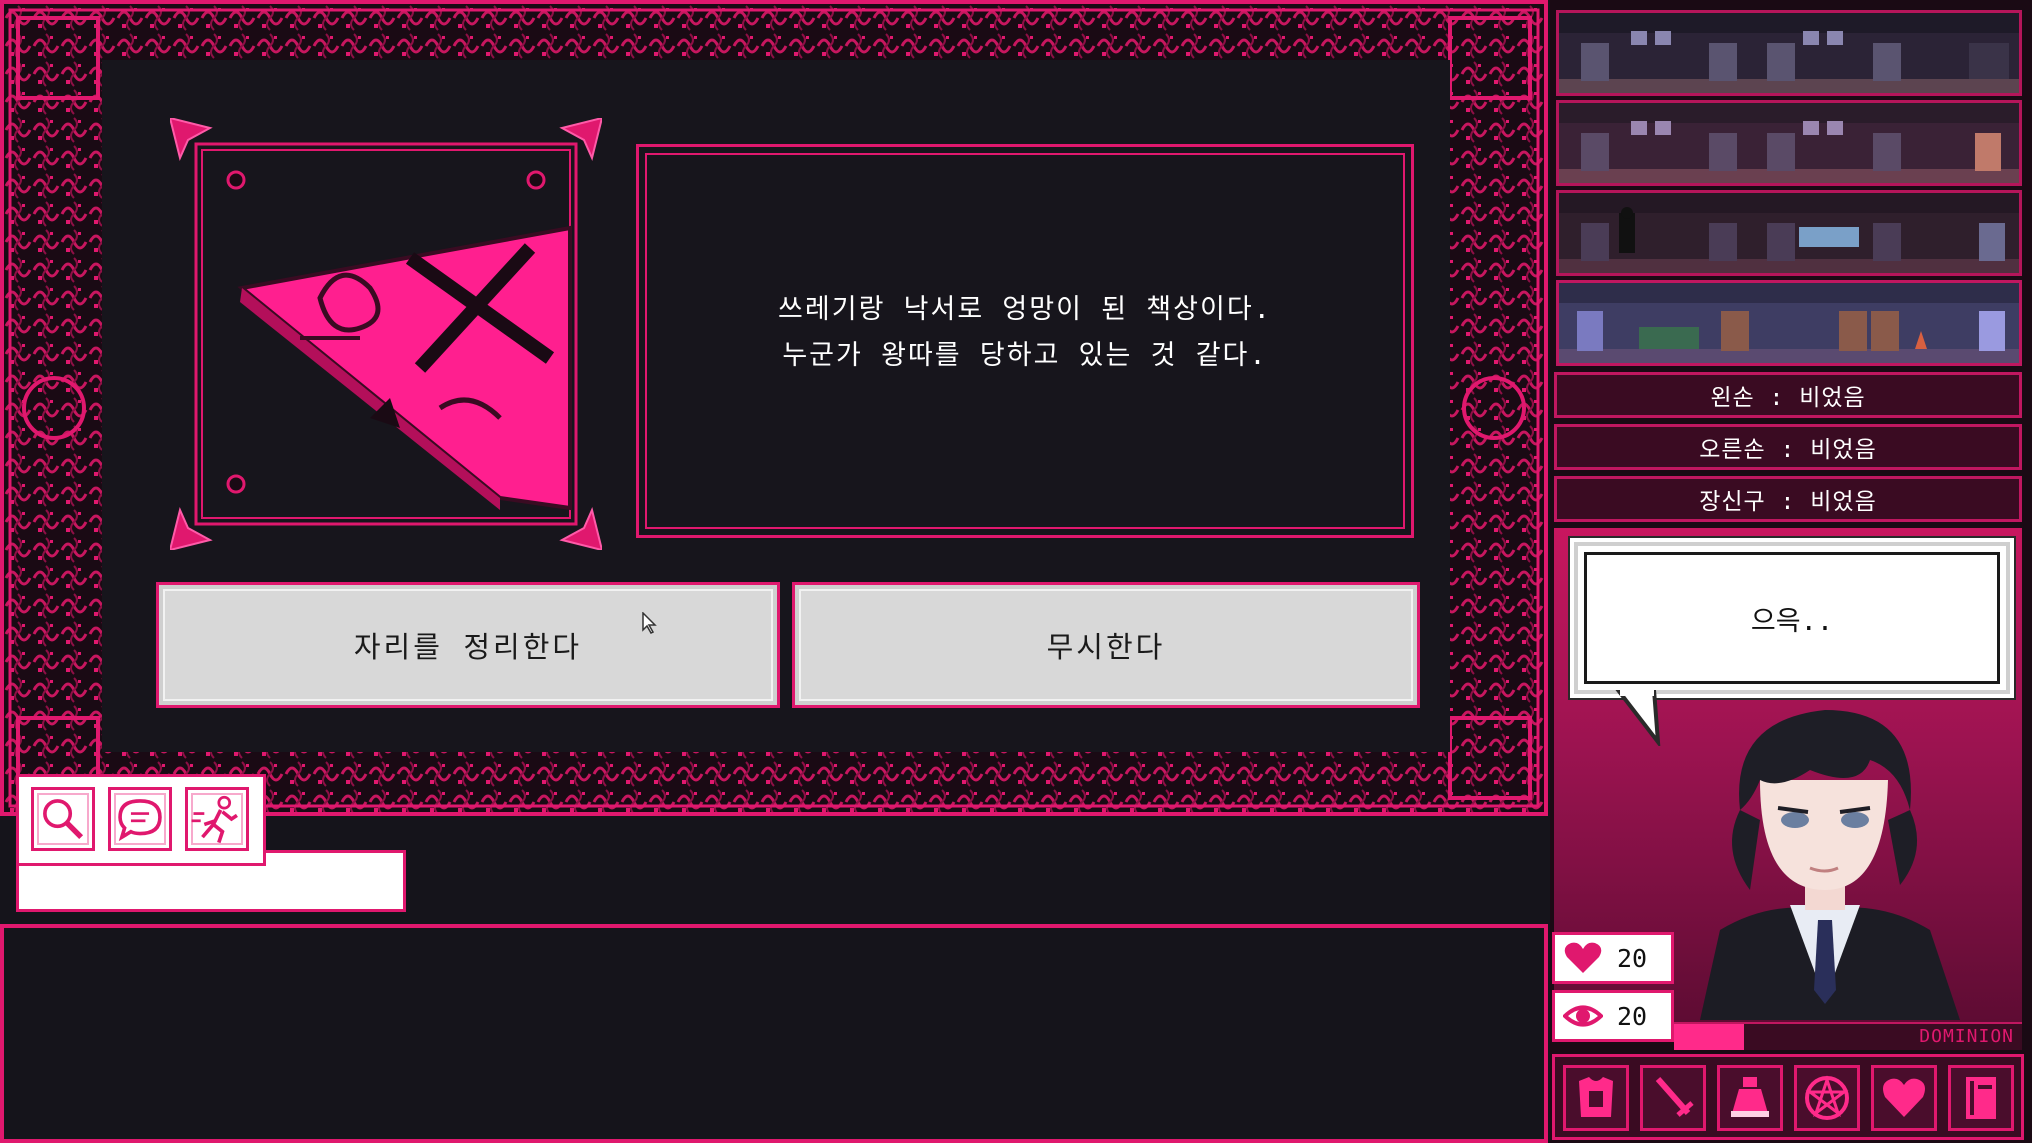 This screenshot has height=1143, width=2032. I want to click on choice-ignore-button: 무시한다, so click(1106, 645).